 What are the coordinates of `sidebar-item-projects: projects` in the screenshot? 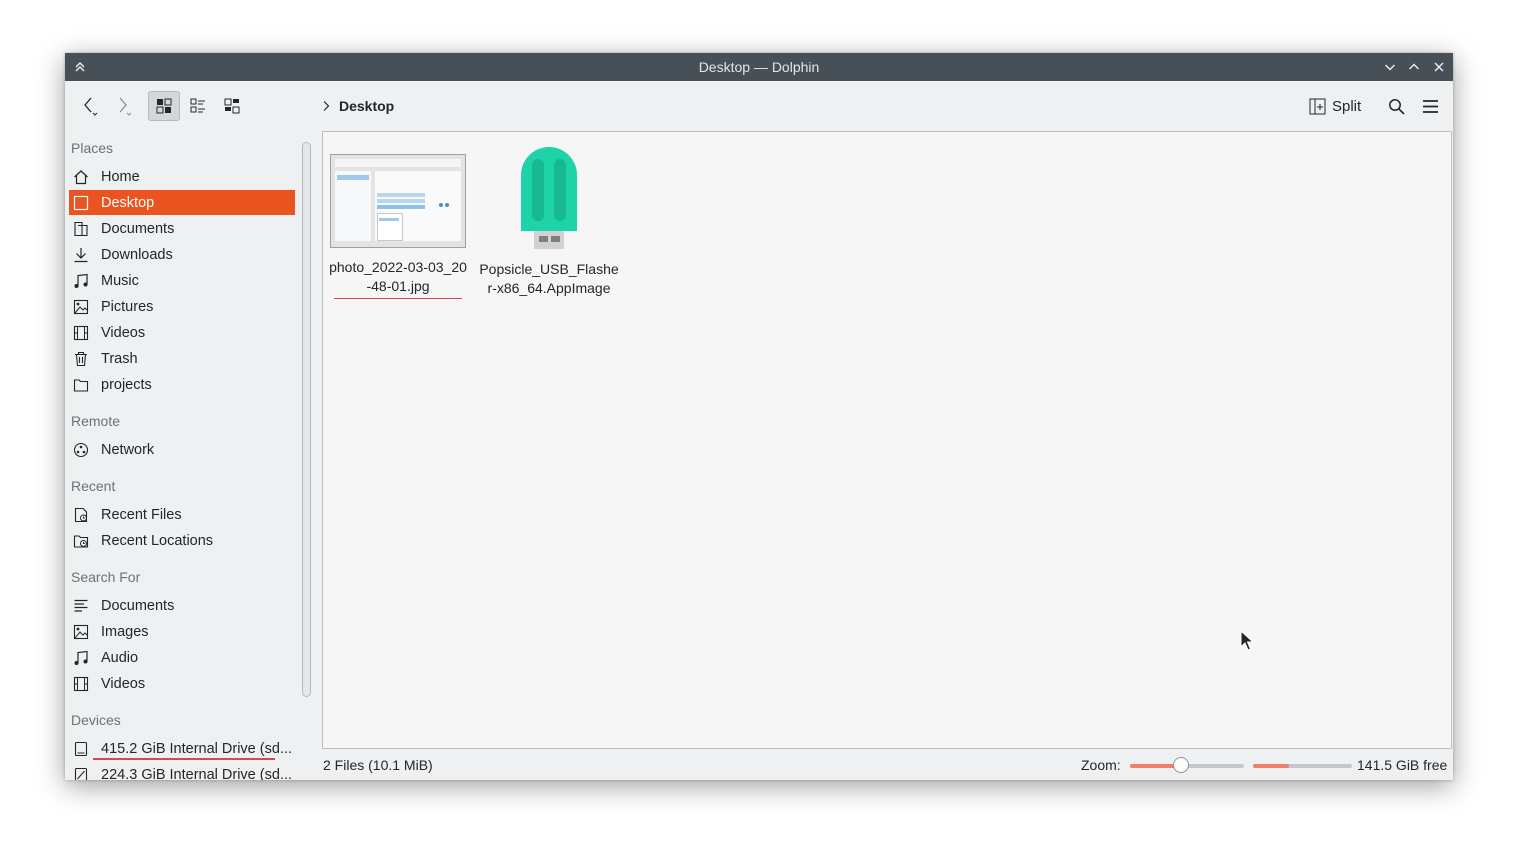 It's located at (182, 384).